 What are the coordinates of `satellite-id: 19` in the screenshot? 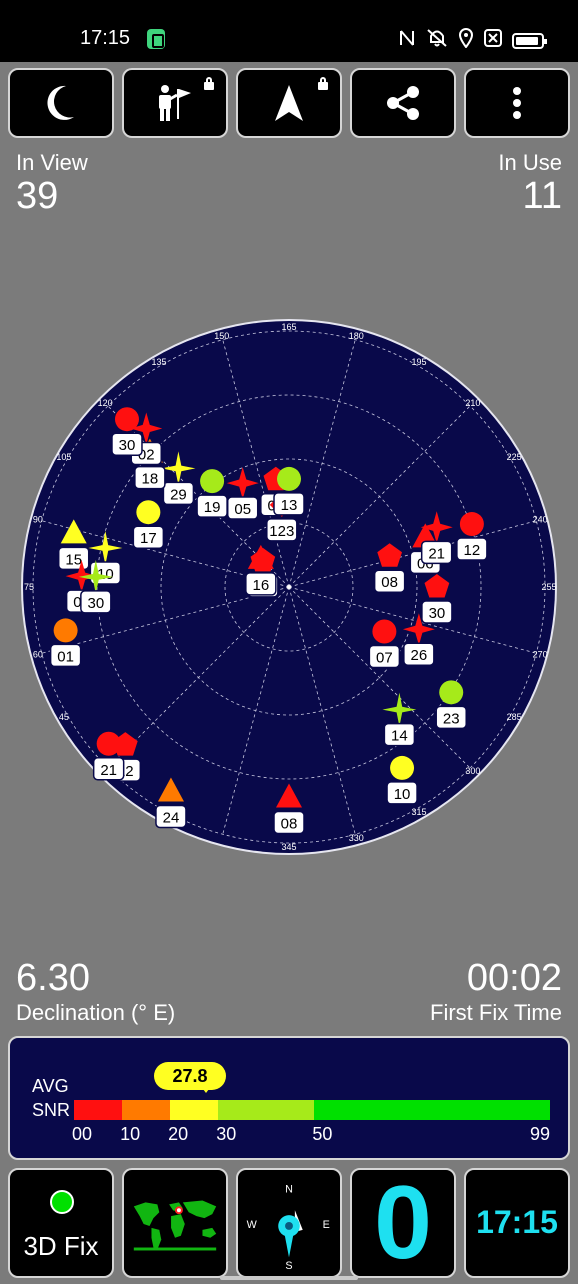 It's located at (212, 507).